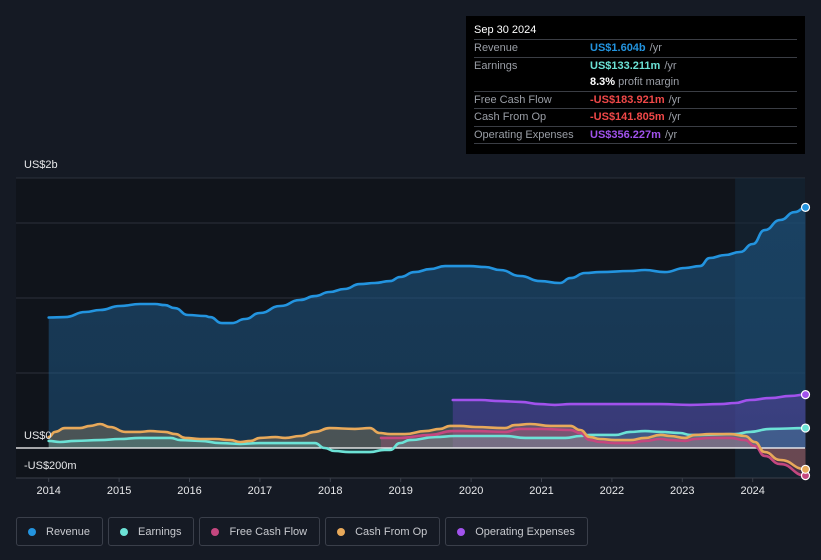  Describe the element at coordinates (32, 531) in the screenshot. I see `revenue-dot-icon` at that location.